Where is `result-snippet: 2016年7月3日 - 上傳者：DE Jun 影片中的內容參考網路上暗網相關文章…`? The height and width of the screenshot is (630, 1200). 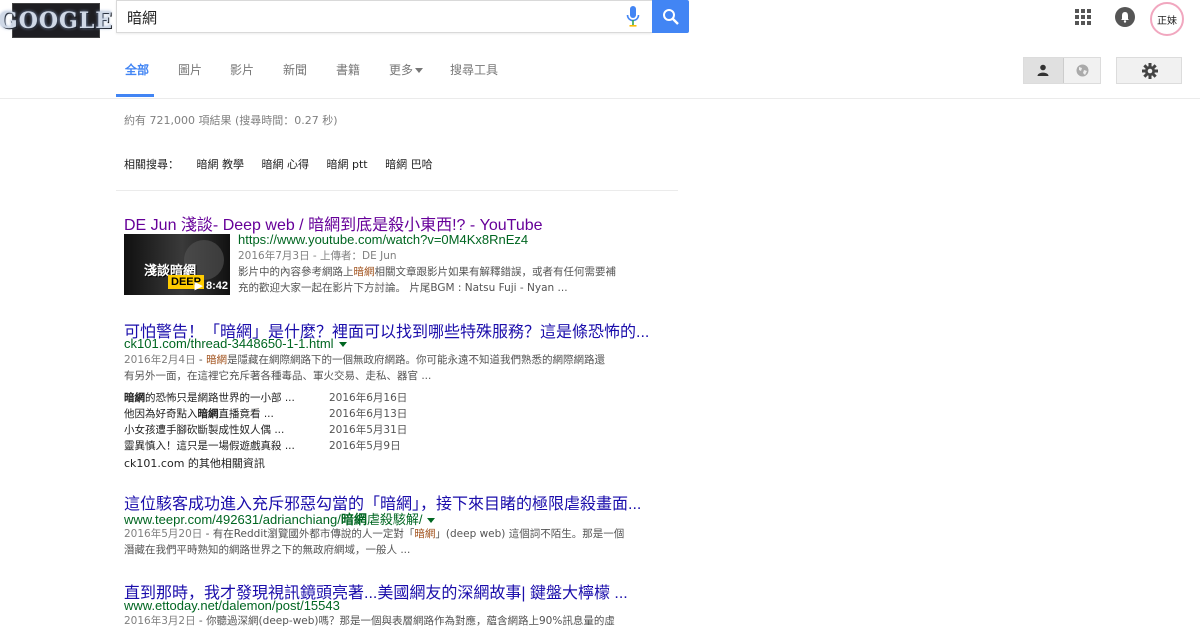 result-snippet: 2016年7月3日 - 上傳者：DE Jun 影片中的內容參考網路上暗網相關文章… is located at coordinates (458, 272).